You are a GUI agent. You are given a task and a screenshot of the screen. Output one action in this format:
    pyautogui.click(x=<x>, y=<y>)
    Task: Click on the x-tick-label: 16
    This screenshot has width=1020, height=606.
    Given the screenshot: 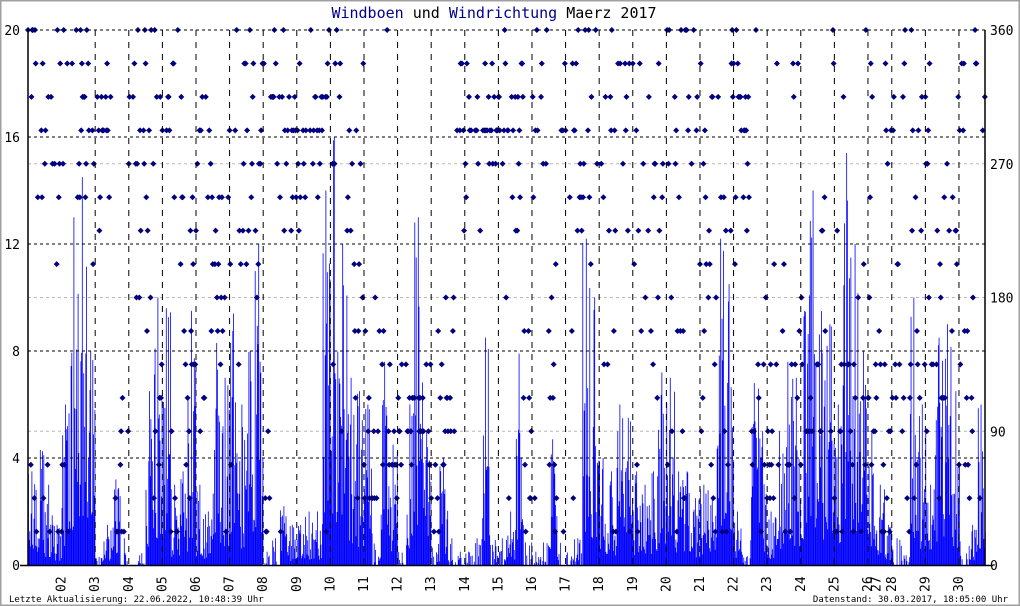 What is the action you would take?
    pyautogui.click(x=532, y=584)
    